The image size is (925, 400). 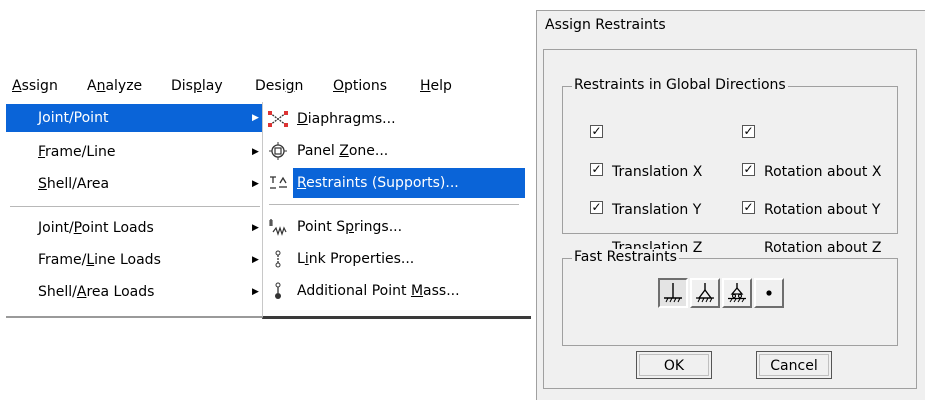 I want to click on rotation-about-z-checkbox: ✓ Rotation about Z, so click(x=811, y=227).